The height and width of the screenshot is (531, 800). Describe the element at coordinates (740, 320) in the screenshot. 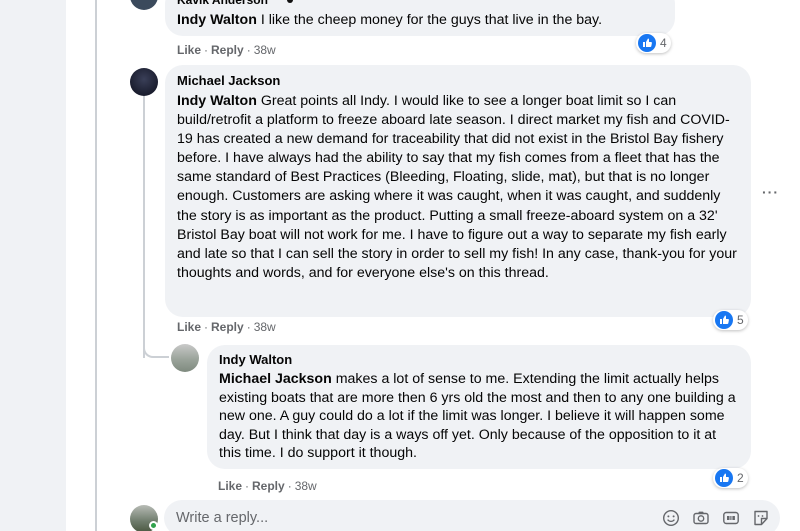

I see `reaction-number: 5` at that location.